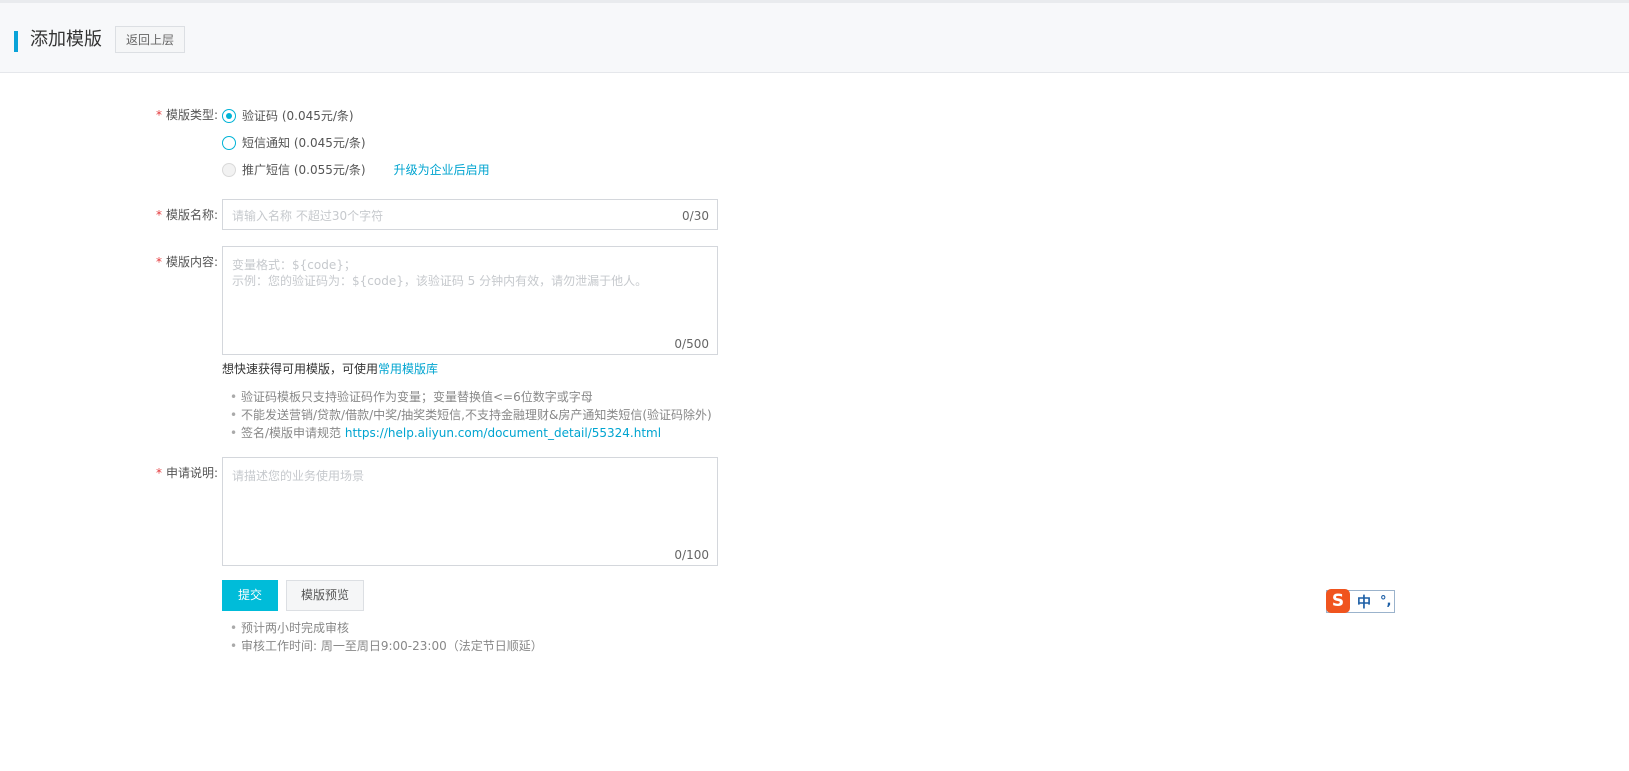  Describe the element at coordinates (470, 511) in the screenshot. I see `description-textarea: 请描述您的业务使用场景 0/100` at that location.